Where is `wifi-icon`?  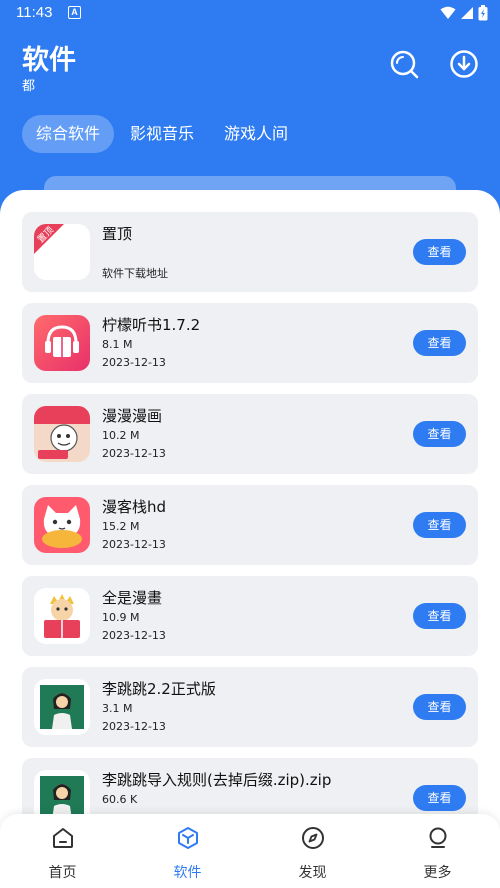
wifi-icon is located at coordinates (448, 12).